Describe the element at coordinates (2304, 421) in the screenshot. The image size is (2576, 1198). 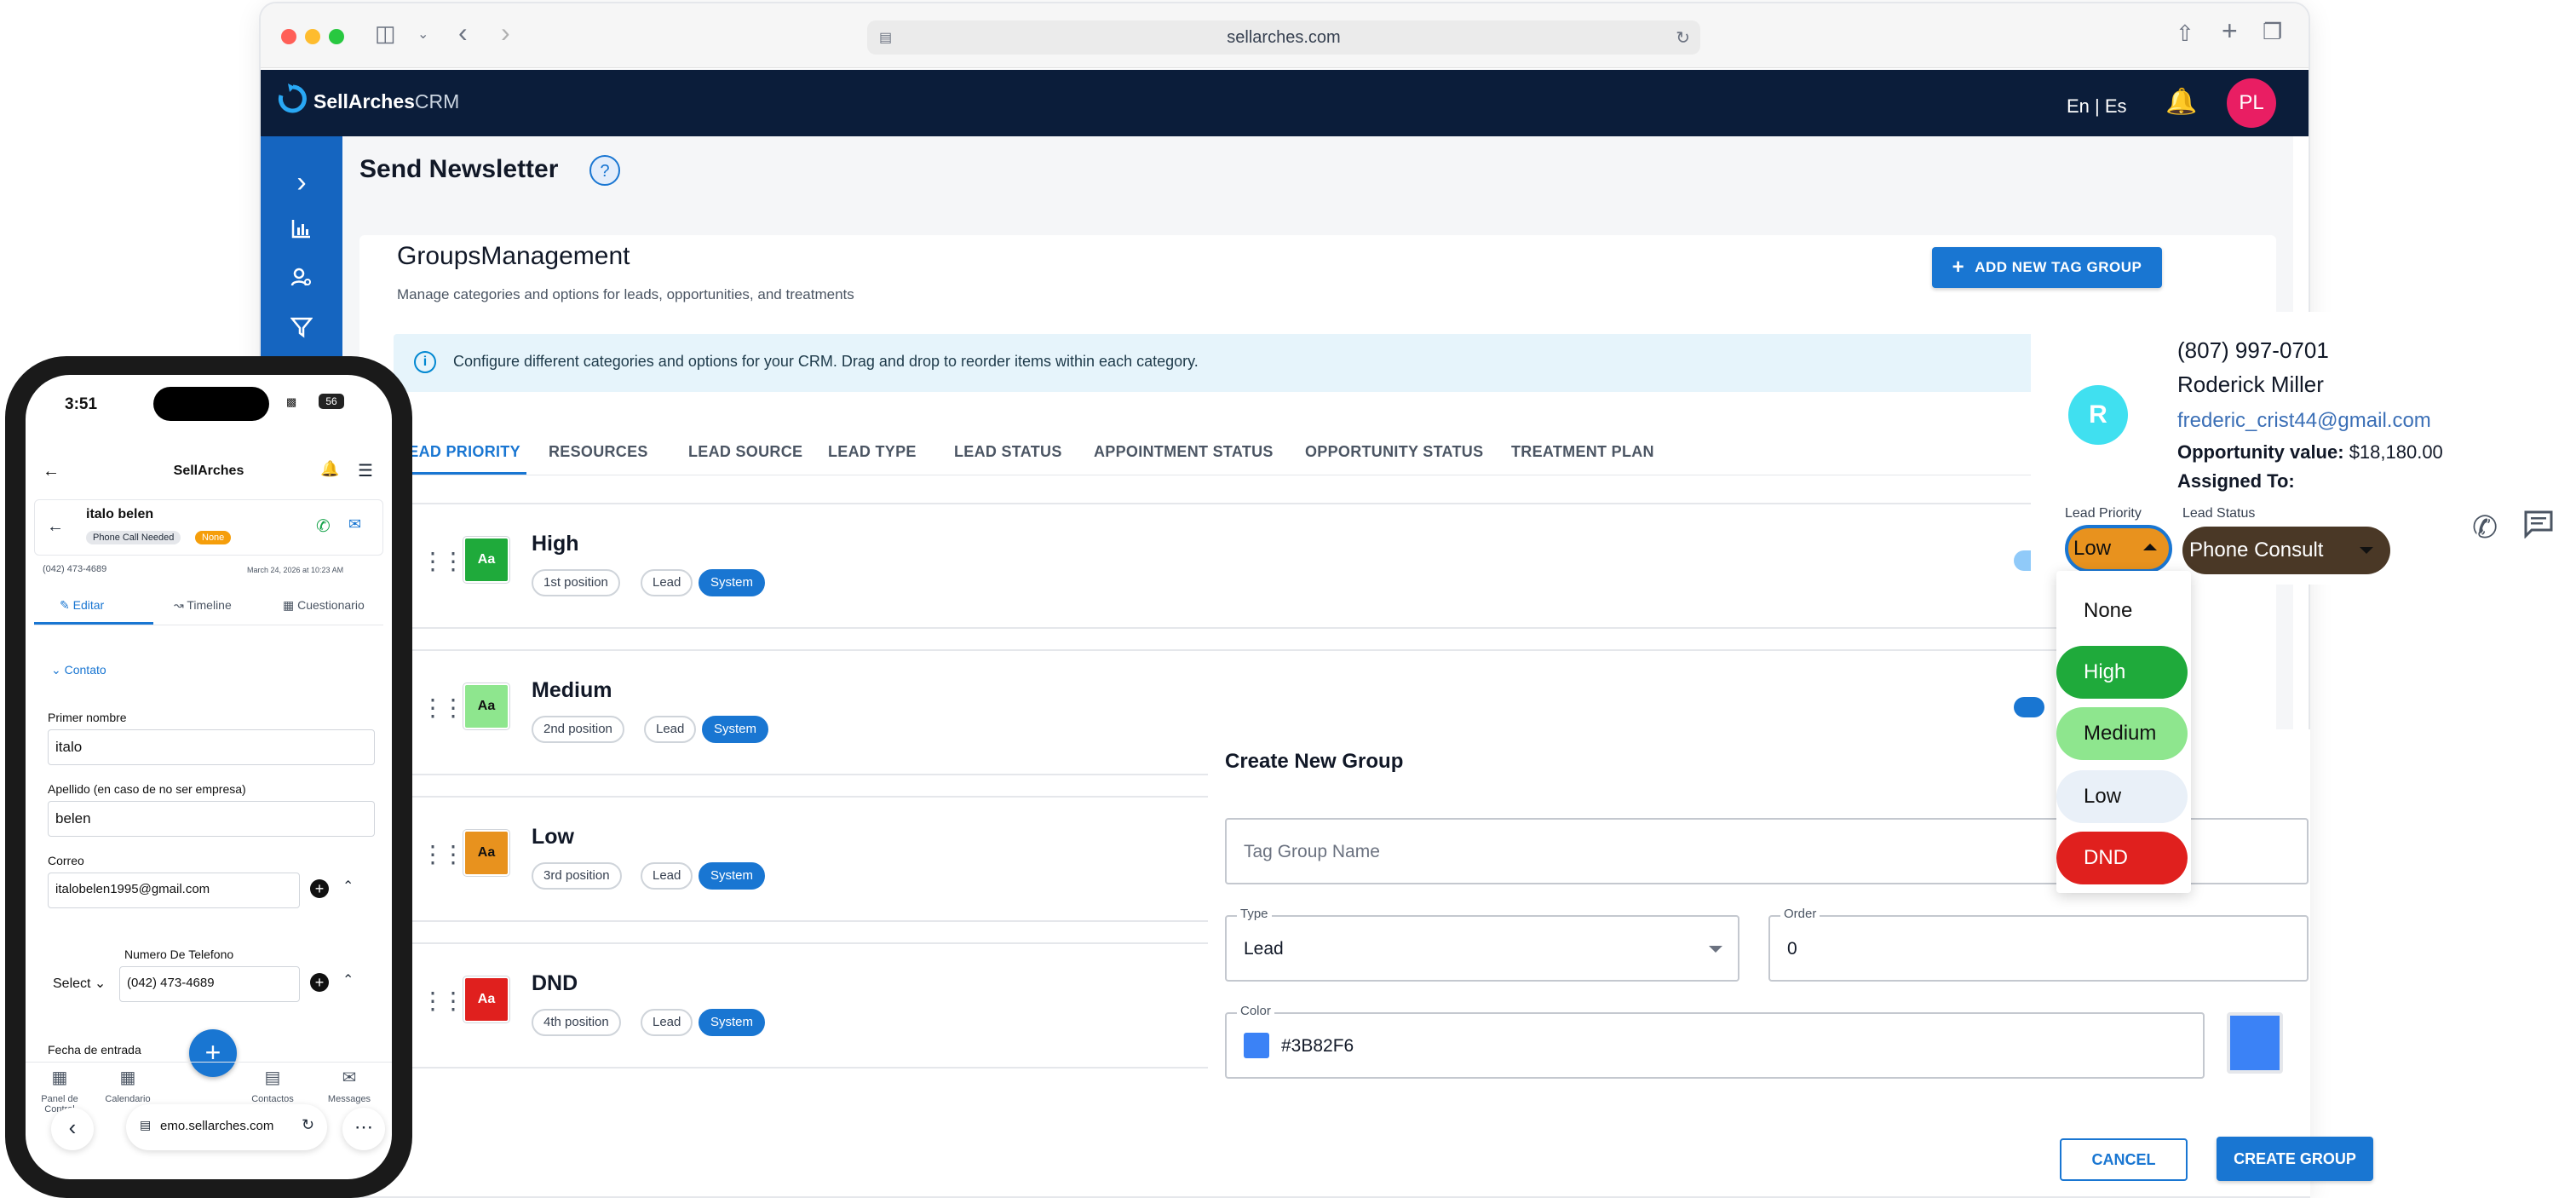
I see `lead-email: frederic_crist44@gmail.com` at that location.